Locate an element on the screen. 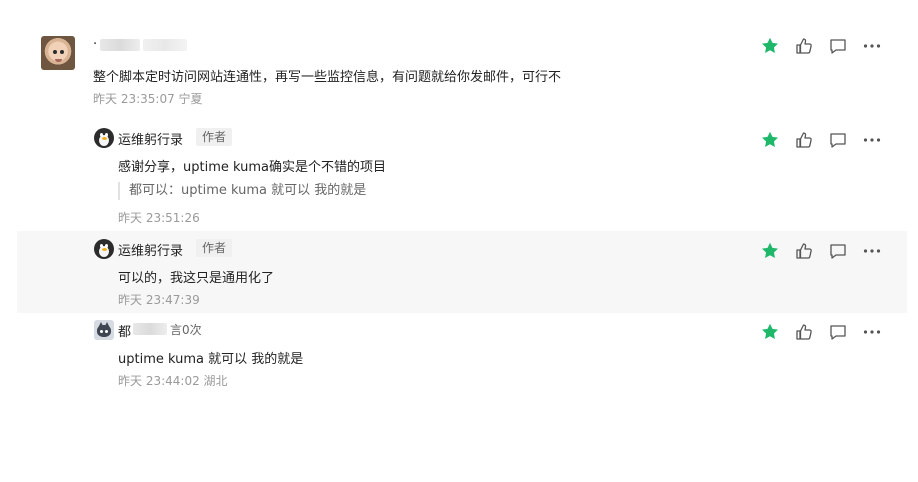 The height and width of the screenshot is (482, 918). comment-text: uptime kuma 就可以 我的就是 is located at coordinates (211, 359).